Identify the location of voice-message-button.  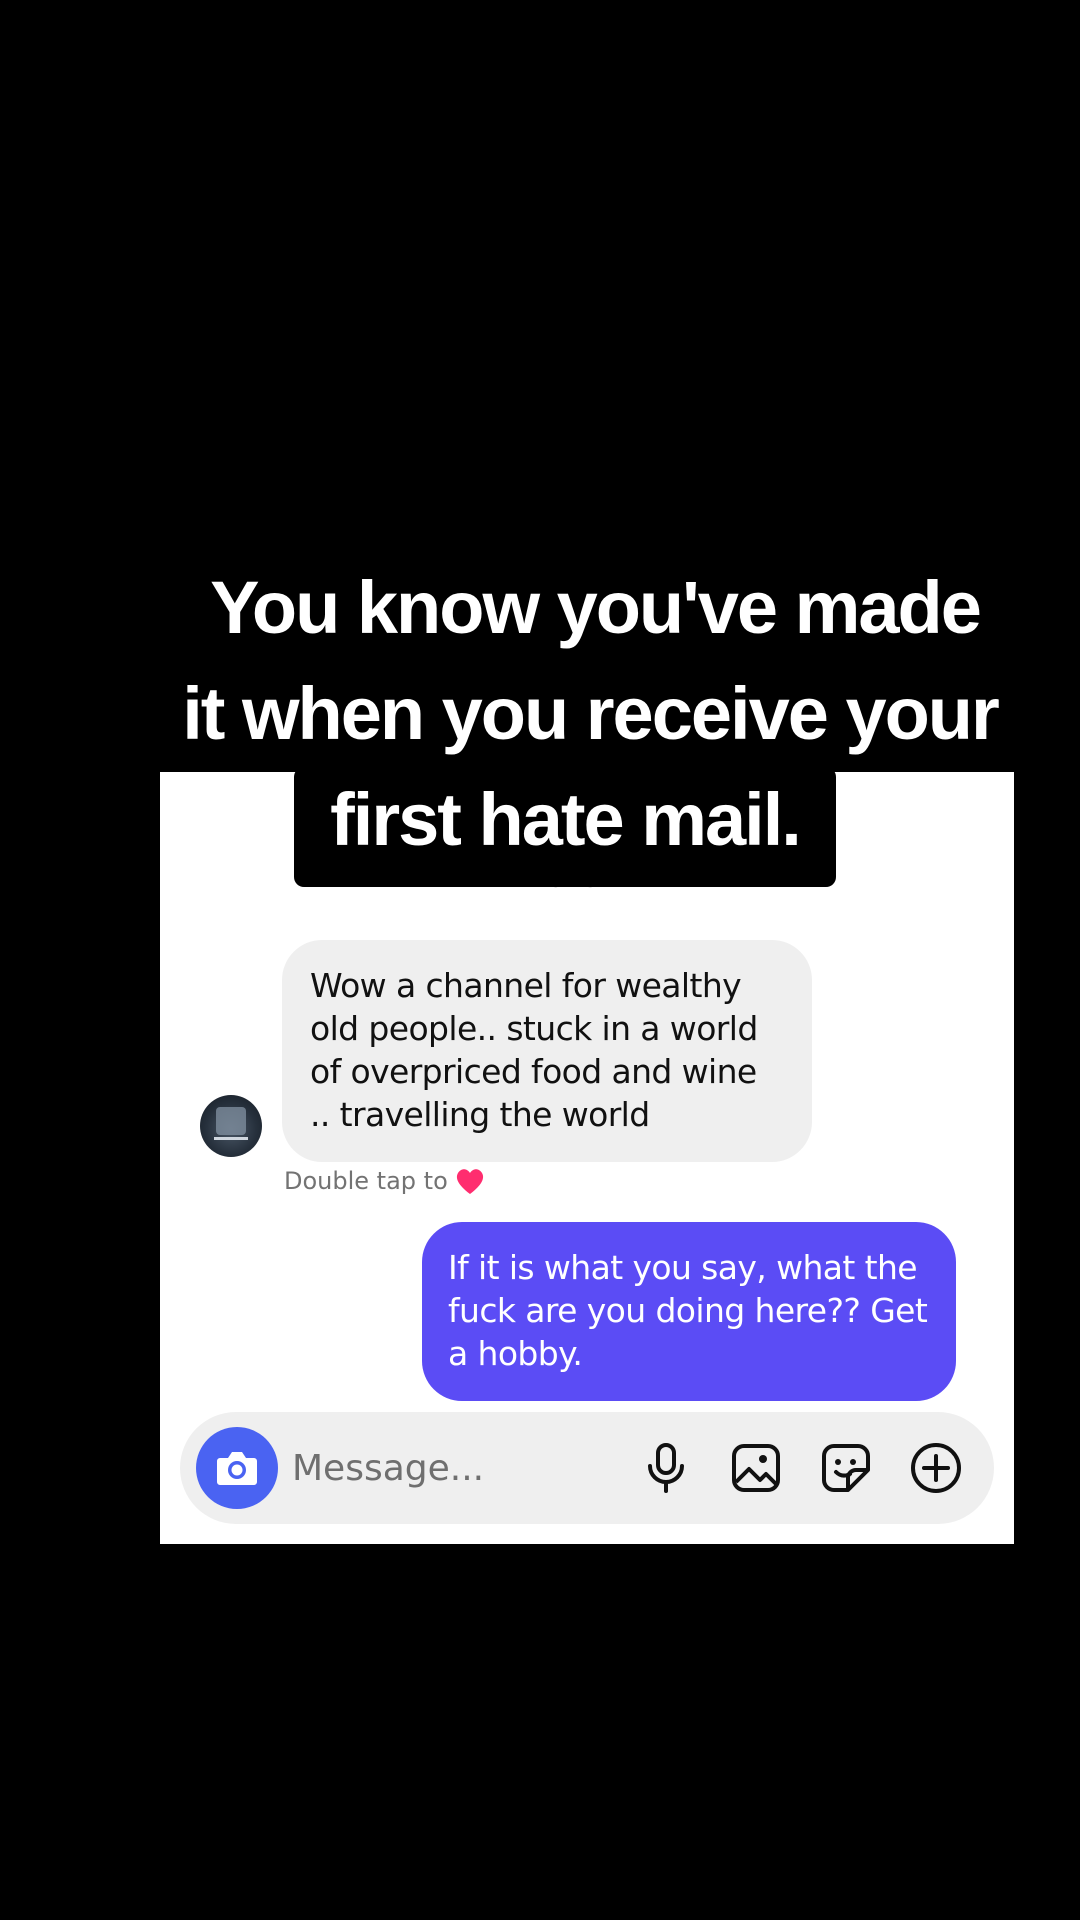
(666, 1468).